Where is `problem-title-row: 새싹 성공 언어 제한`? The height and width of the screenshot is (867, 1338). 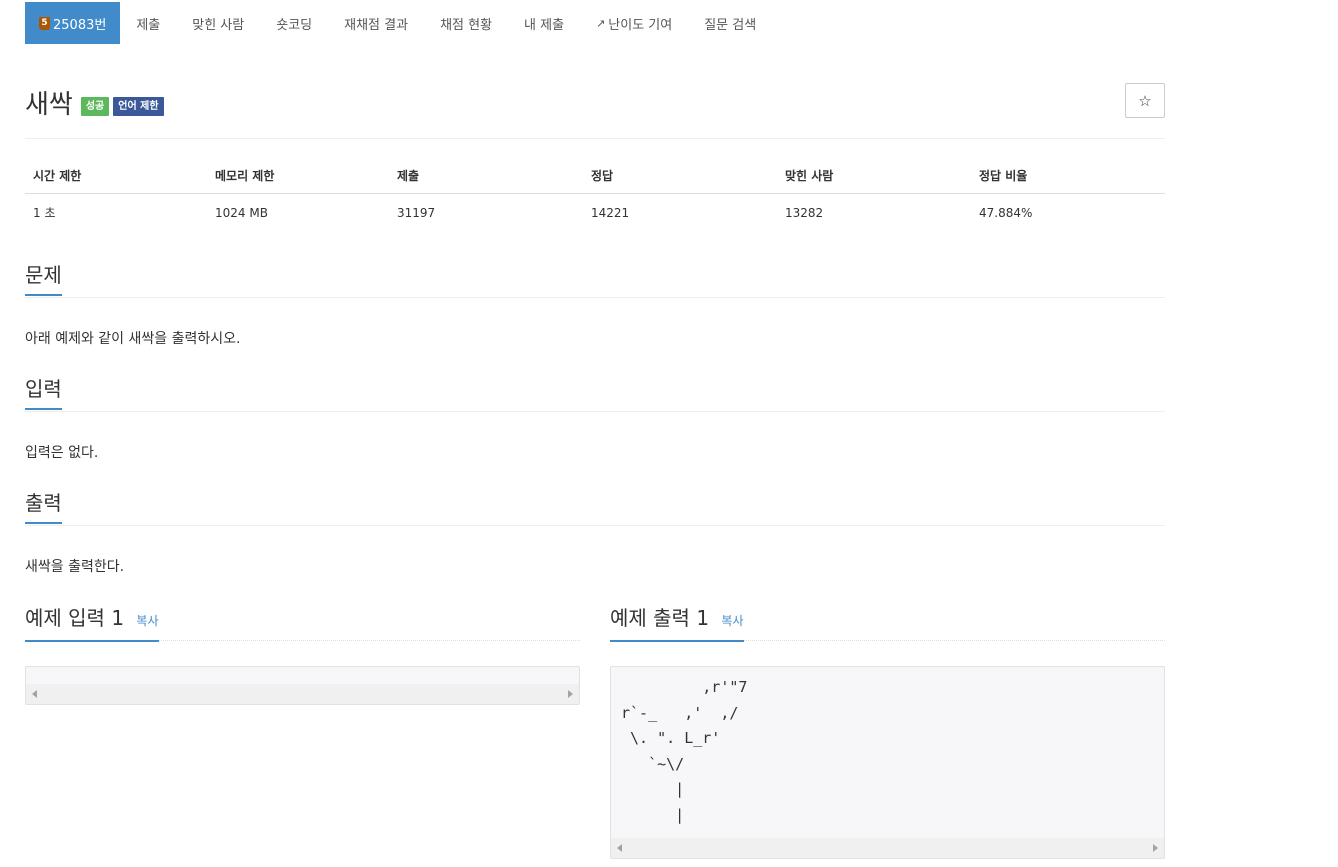 problem-title-row: 새싹 성공 언어 제한 is located at coordinates (94, 102).